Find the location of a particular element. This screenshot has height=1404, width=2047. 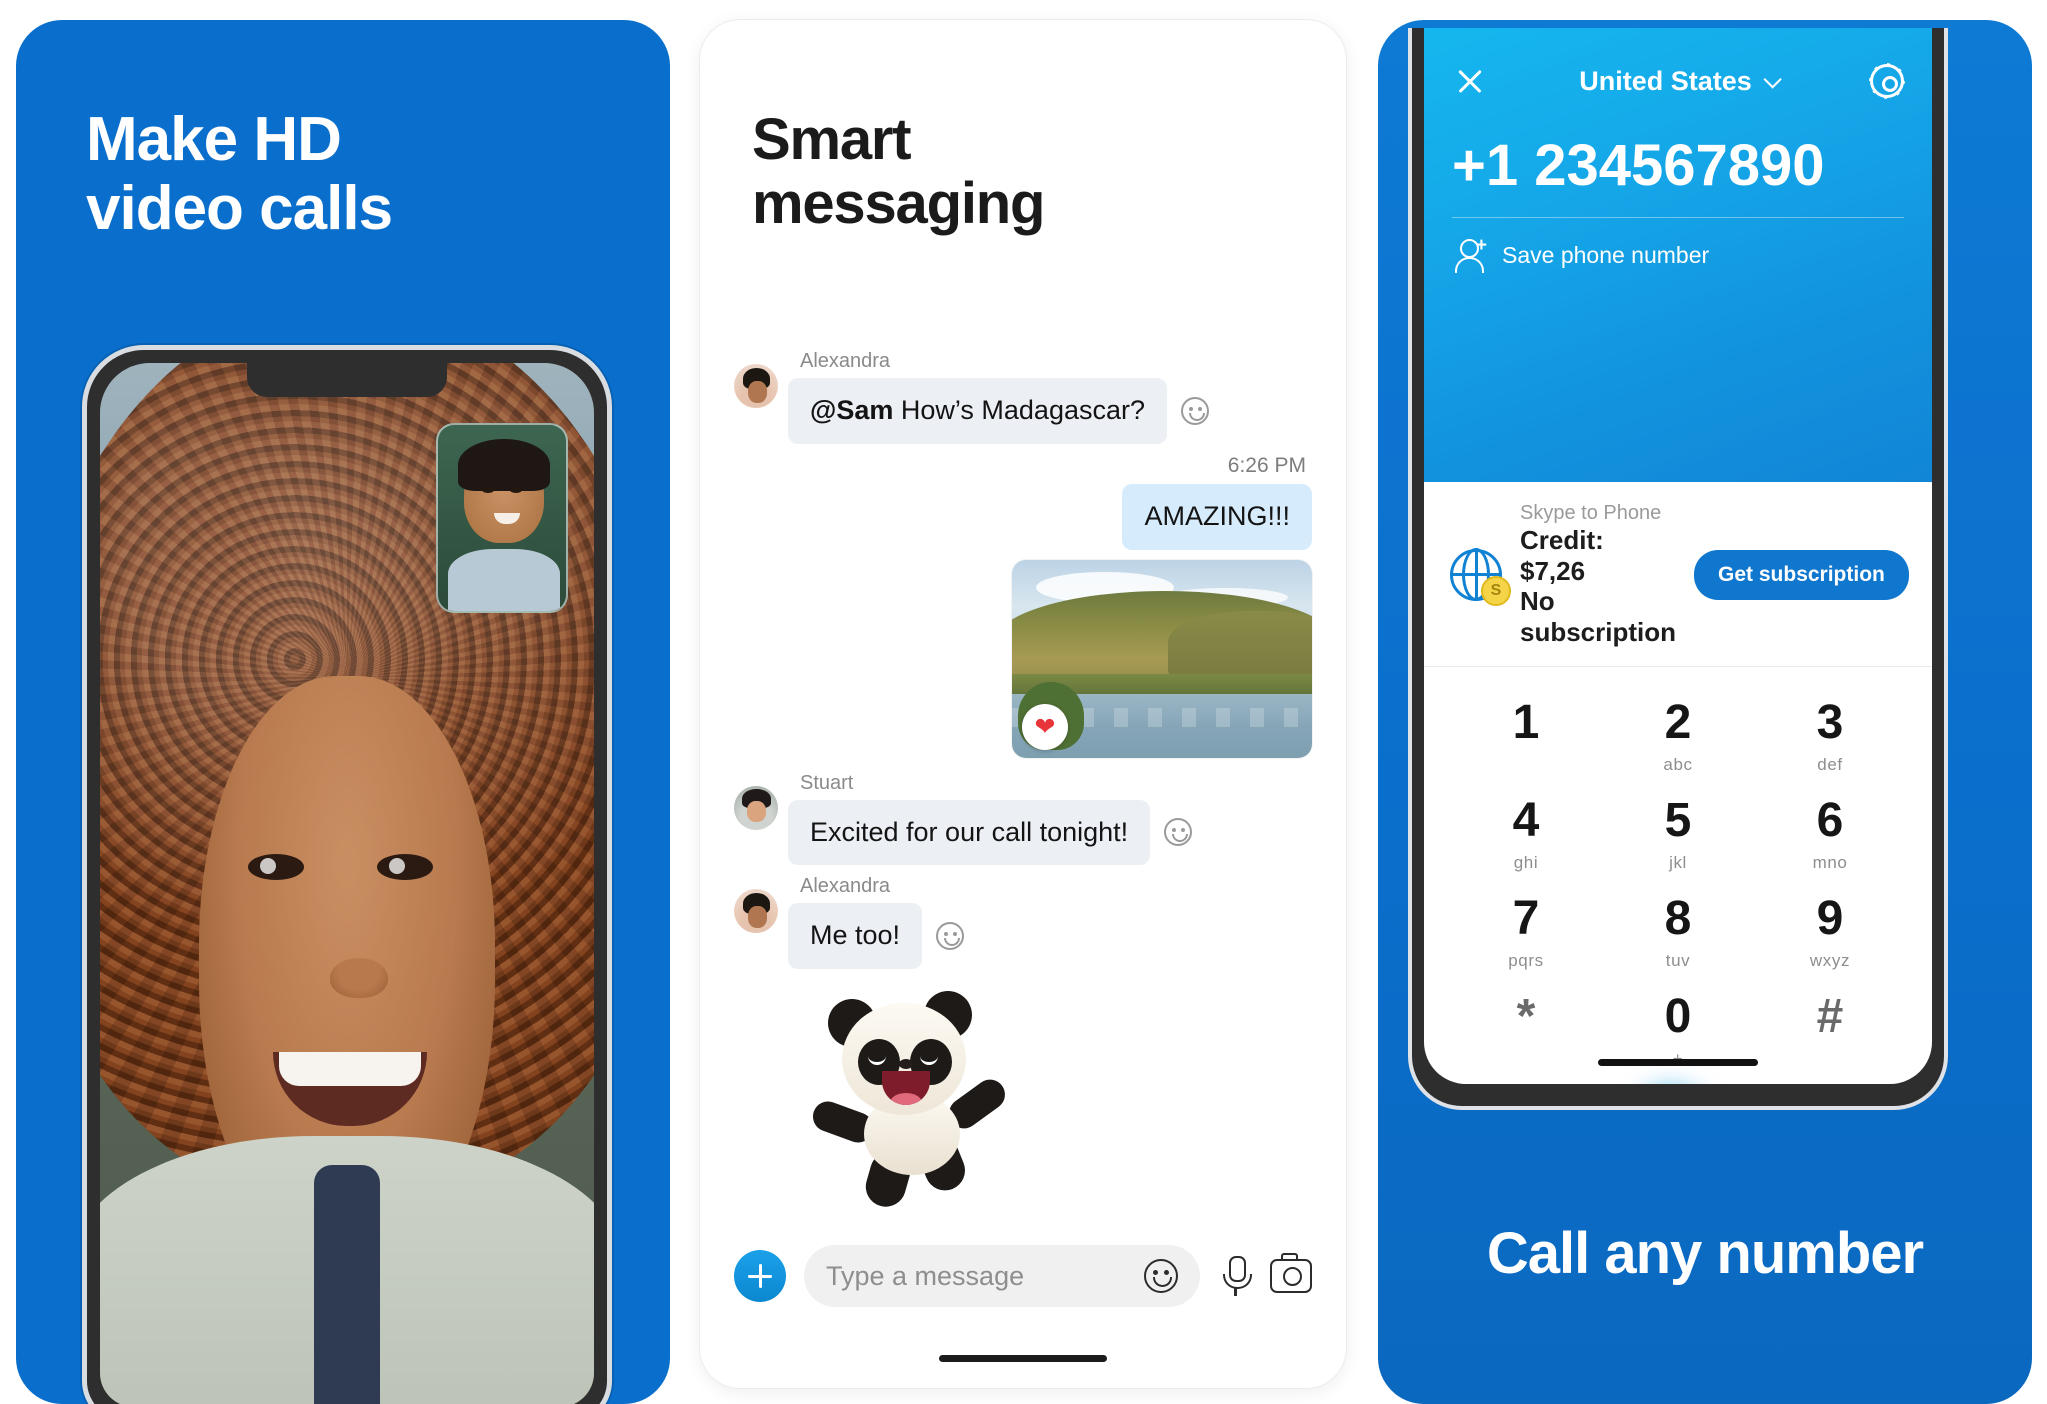

smile-icon is located at coordinates (1161, 1276).